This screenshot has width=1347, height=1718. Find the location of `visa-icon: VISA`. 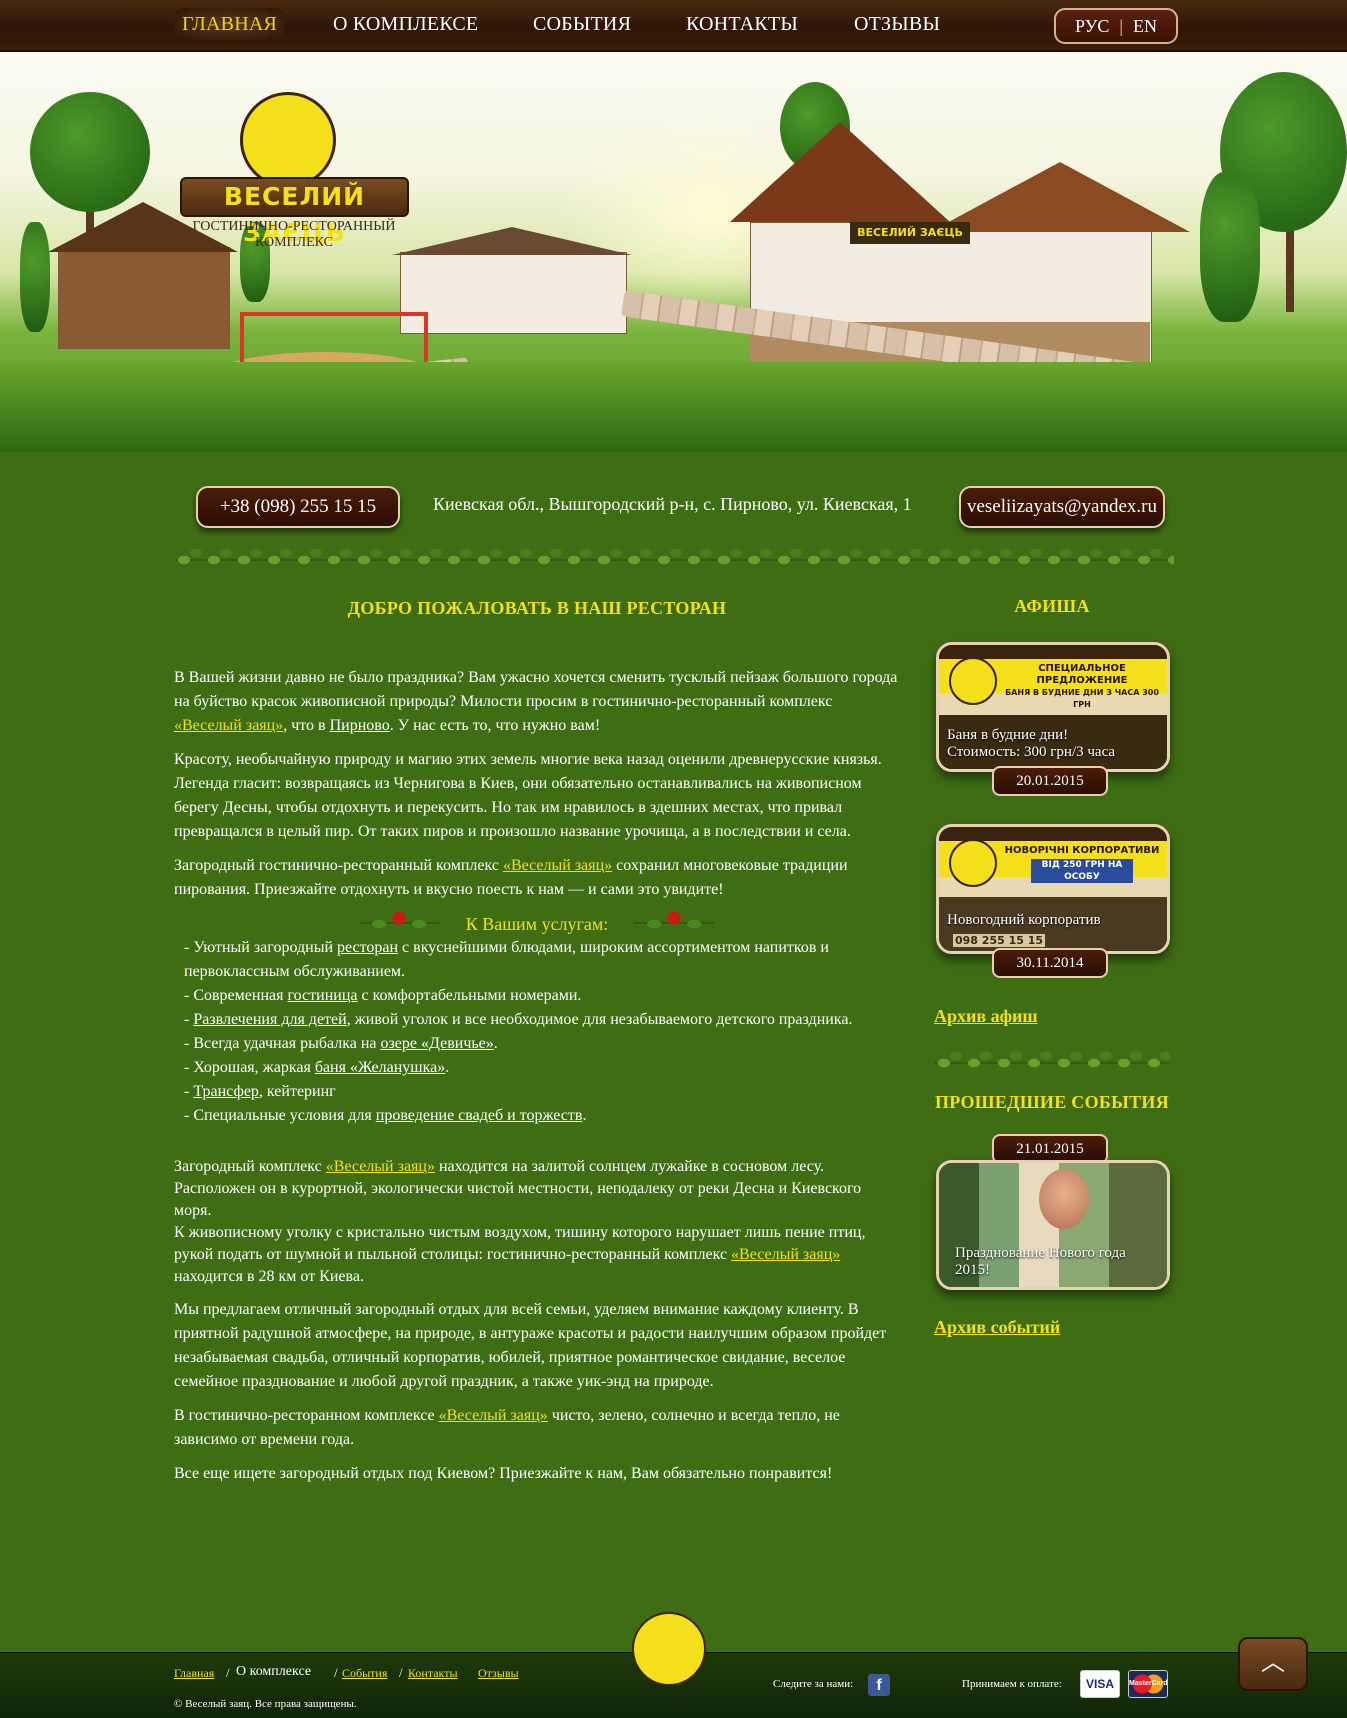

visa-icon: VISA is located at coordinates (1100, 1684).